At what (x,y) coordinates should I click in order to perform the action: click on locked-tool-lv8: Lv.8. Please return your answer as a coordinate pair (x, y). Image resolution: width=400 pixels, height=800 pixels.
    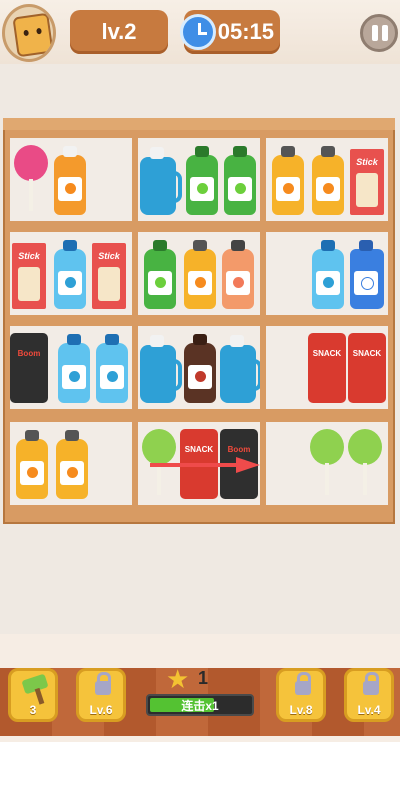
    Looking at the image, I should click on (301, 695).